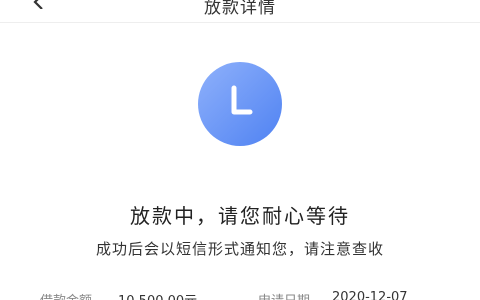 The width and height of the screenshot is (480, 300). What do you see at coordinates (284, 295) in the screenshot?
I see `date-label: 申请日期` at bounding box center [284, 295].